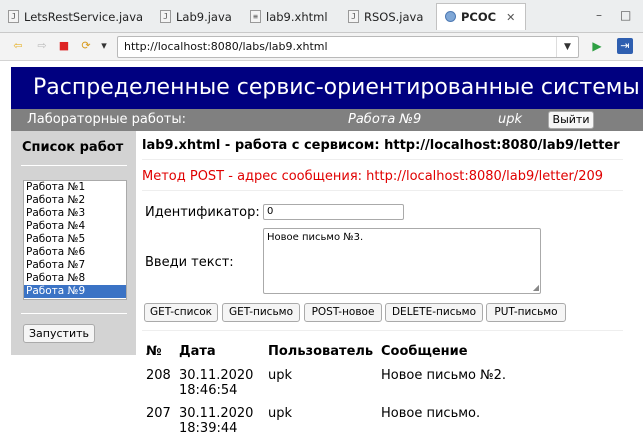 The height and width of the screenshot is (440, 643). Describe the element at coordinates (158, 375) in the screenshot. I see `cell-num: 208` at that location.